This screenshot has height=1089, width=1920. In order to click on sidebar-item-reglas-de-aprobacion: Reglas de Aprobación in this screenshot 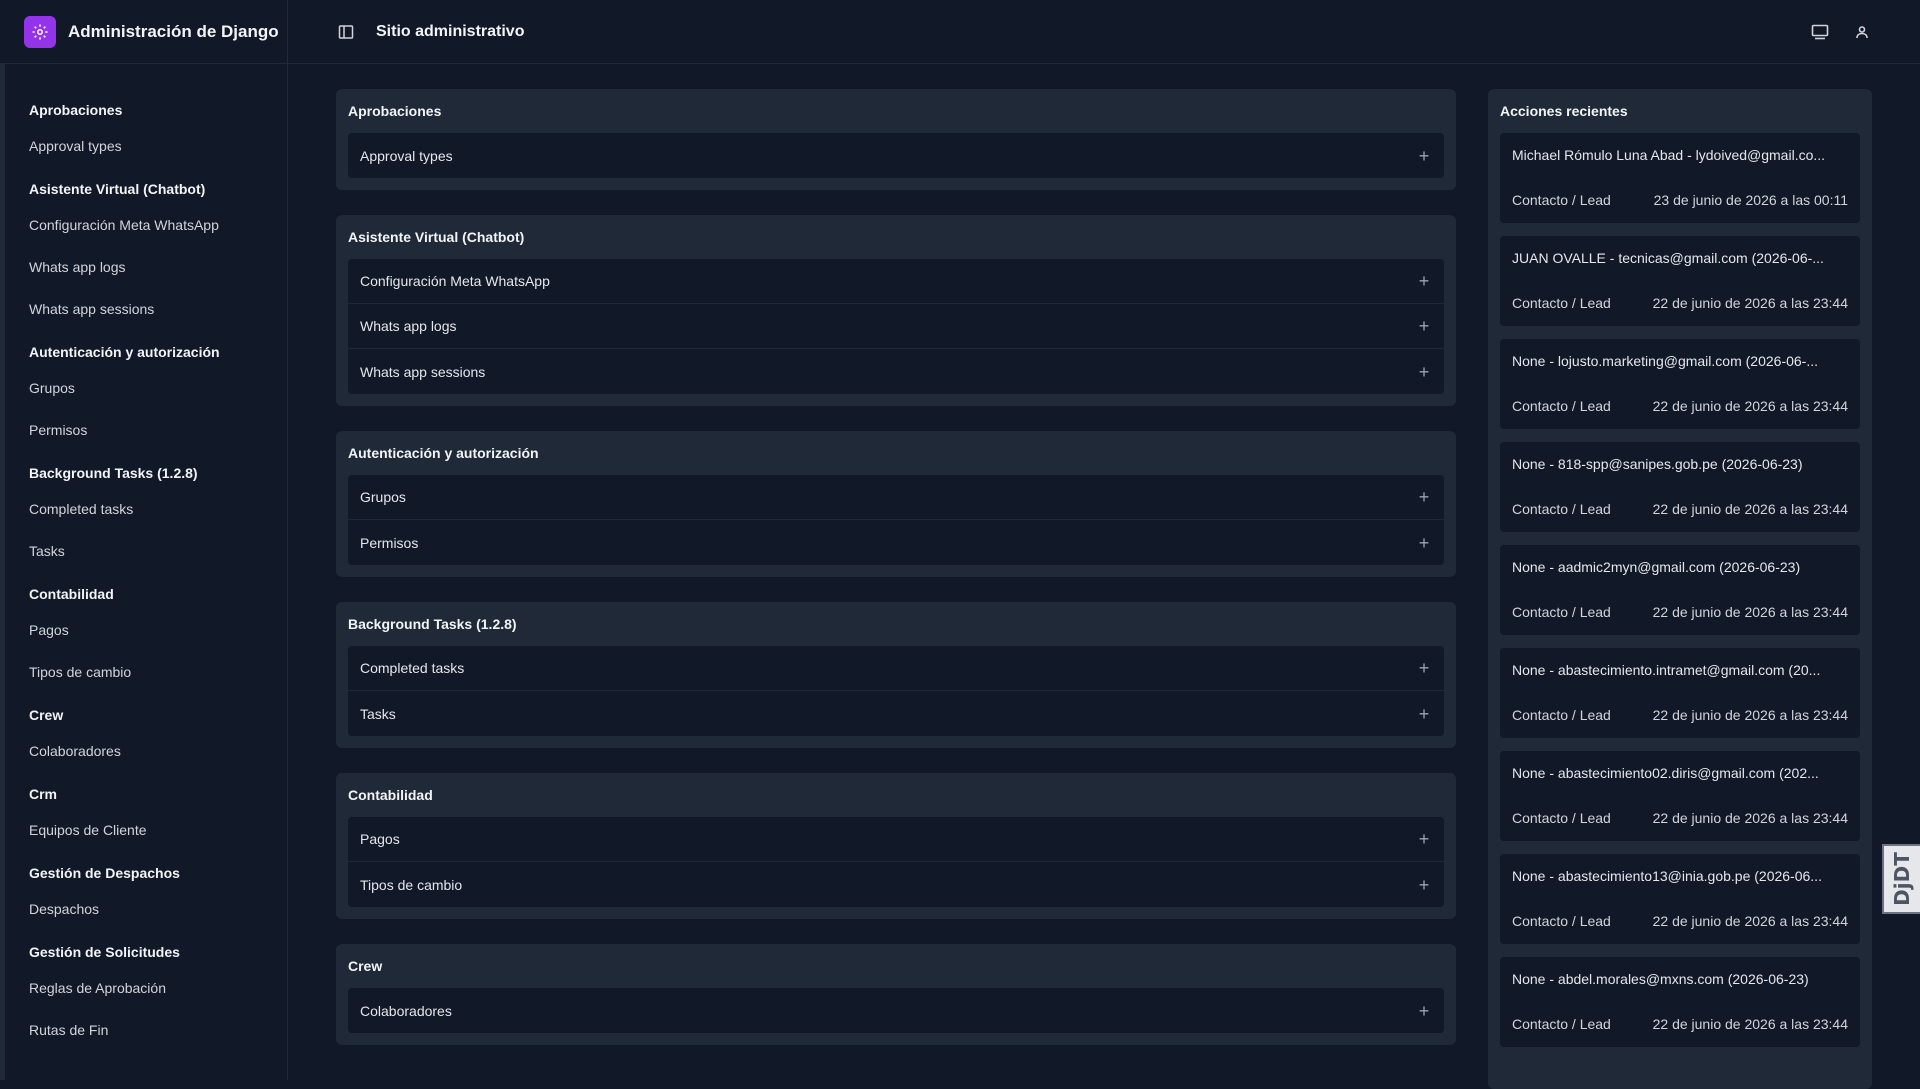, I will do `click(158, 988)`.